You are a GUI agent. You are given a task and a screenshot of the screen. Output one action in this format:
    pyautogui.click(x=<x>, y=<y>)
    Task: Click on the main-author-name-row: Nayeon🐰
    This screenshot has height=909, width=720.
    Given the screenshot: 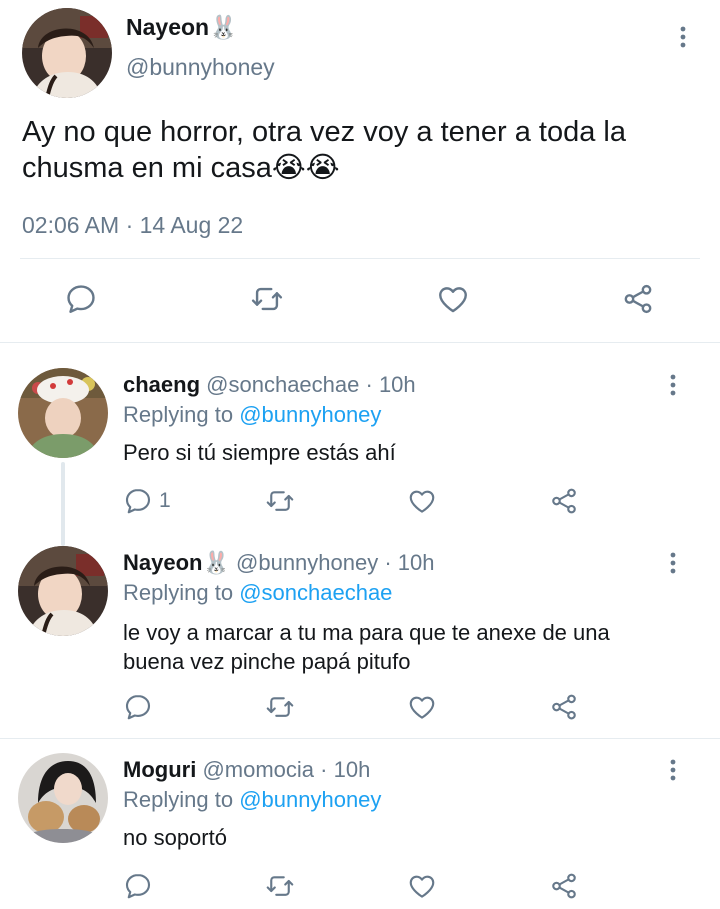 What is the action you would take?
    pyautogui.click(x=182, y=27)
    